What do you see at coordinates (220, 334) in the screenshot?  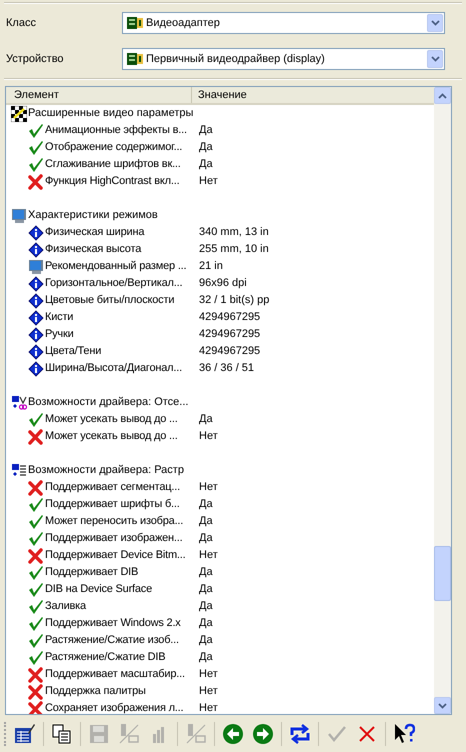 I see `property-row: Ручки 4294967295` at bounding box center [220, 334].